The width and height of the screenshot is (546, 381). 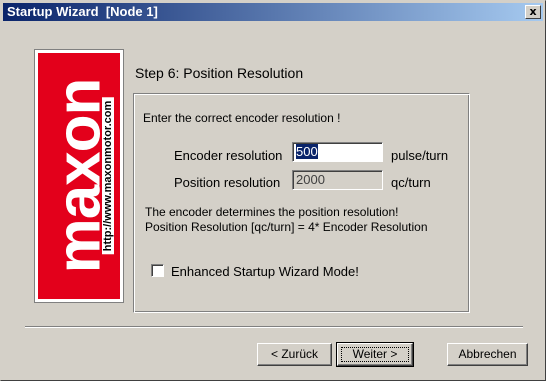 What do you see at coordinates (219, 73) in the screenshot?
I see `step-title: Step 6: Position Resolution` at bounding box center [219, 73].